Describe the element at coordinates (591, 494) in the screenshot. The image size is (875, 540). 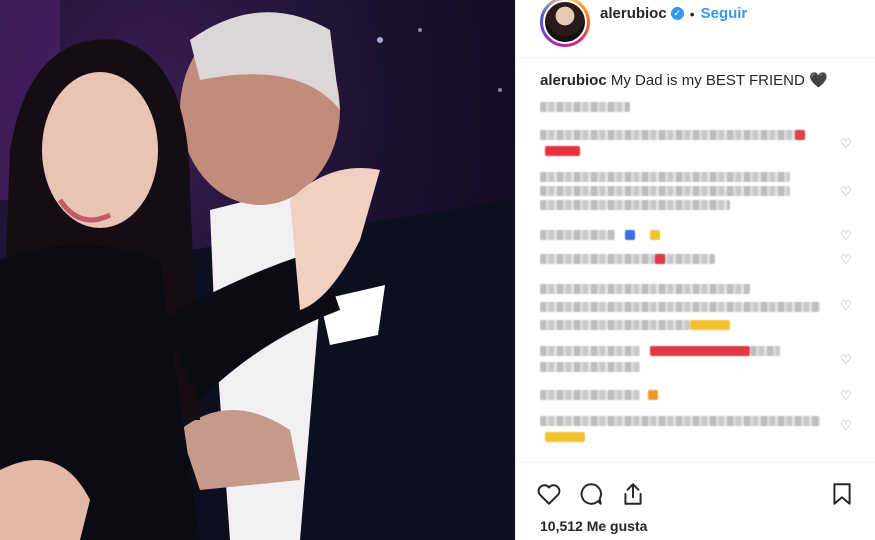
I see `comment-icon` at that location.